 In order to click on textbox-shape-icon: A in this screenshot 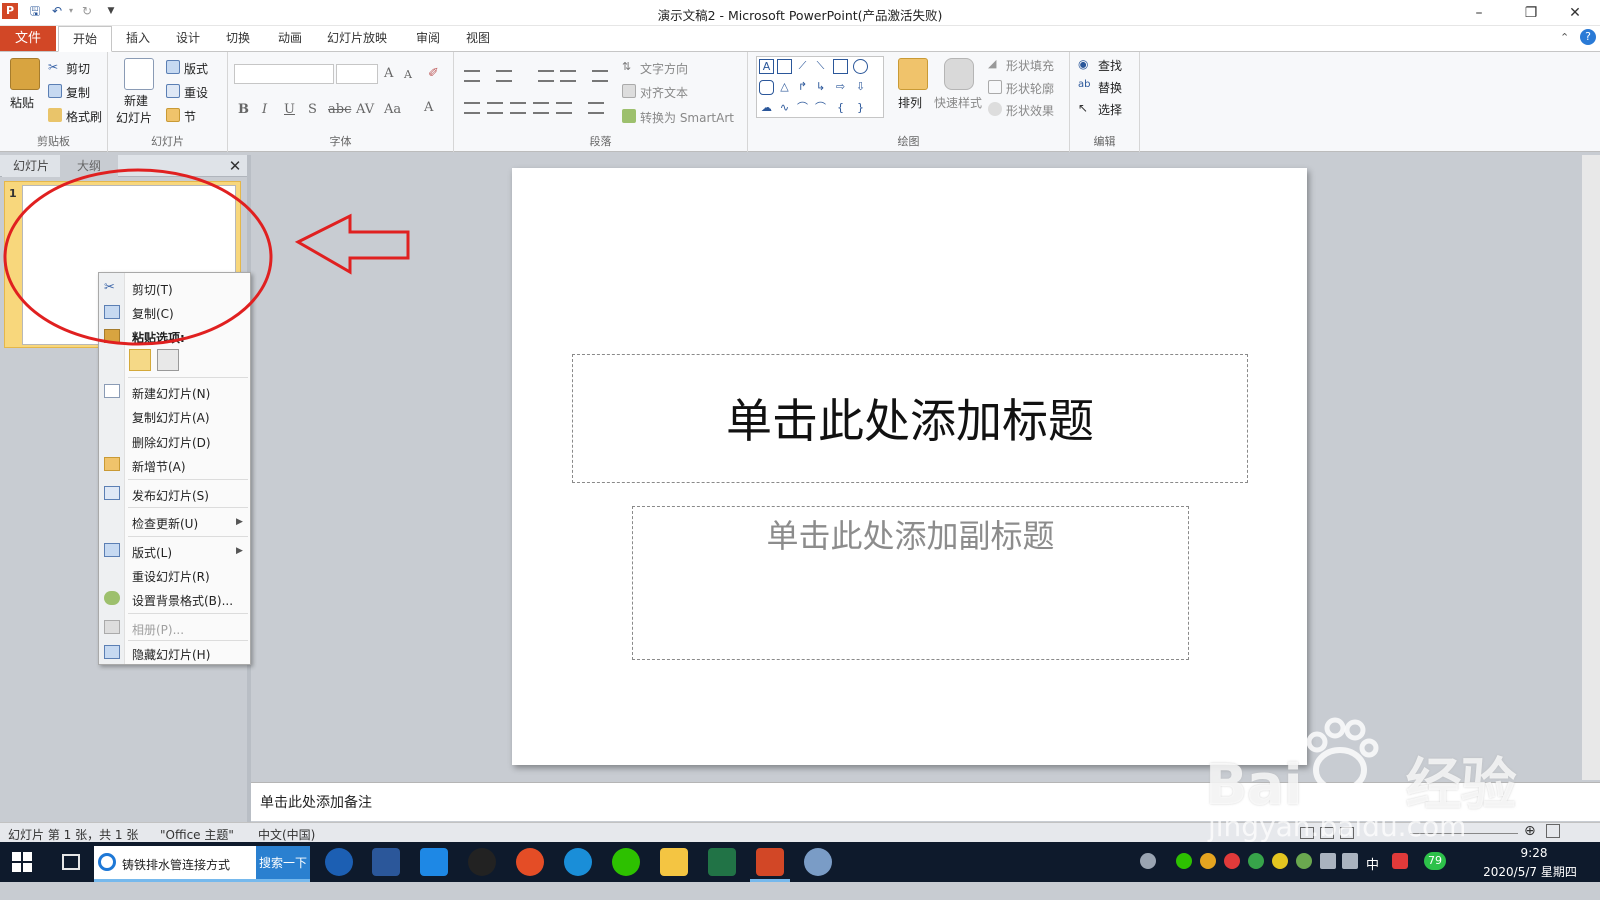, I will do `click(766, 66)`.